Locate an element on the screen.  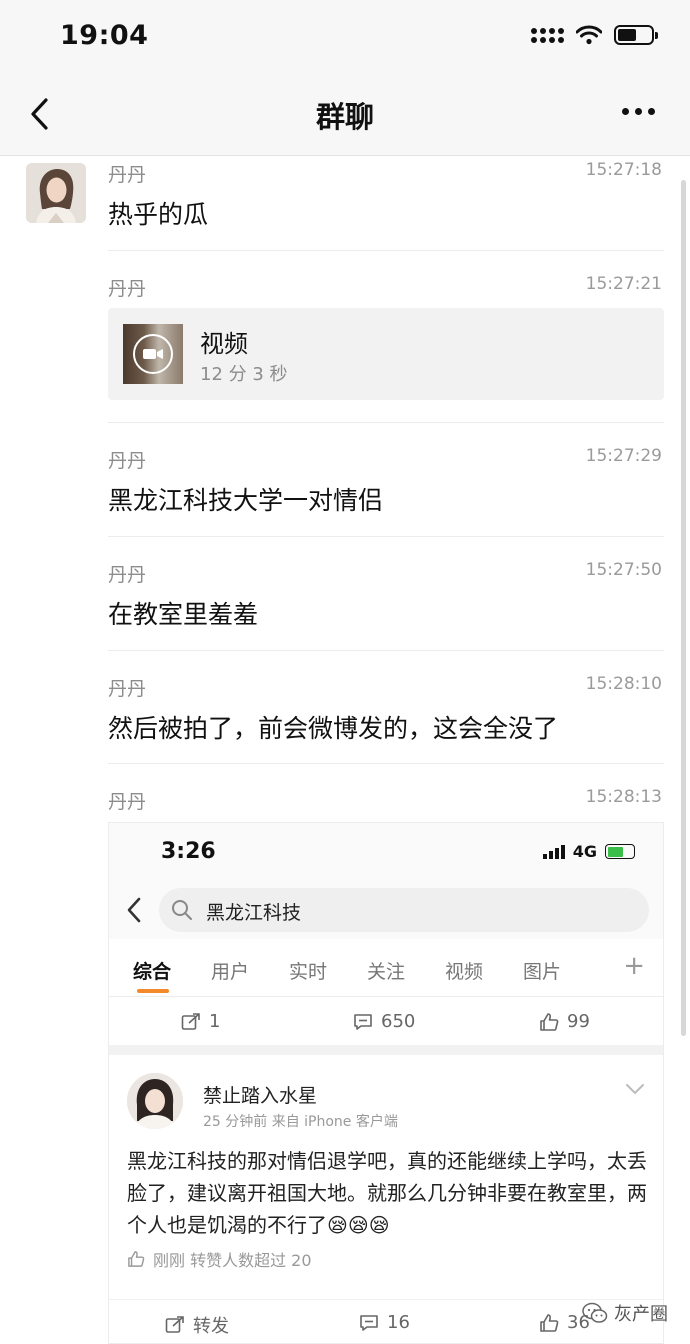
tab-users: 用户 is located at coordinates (230, 972).